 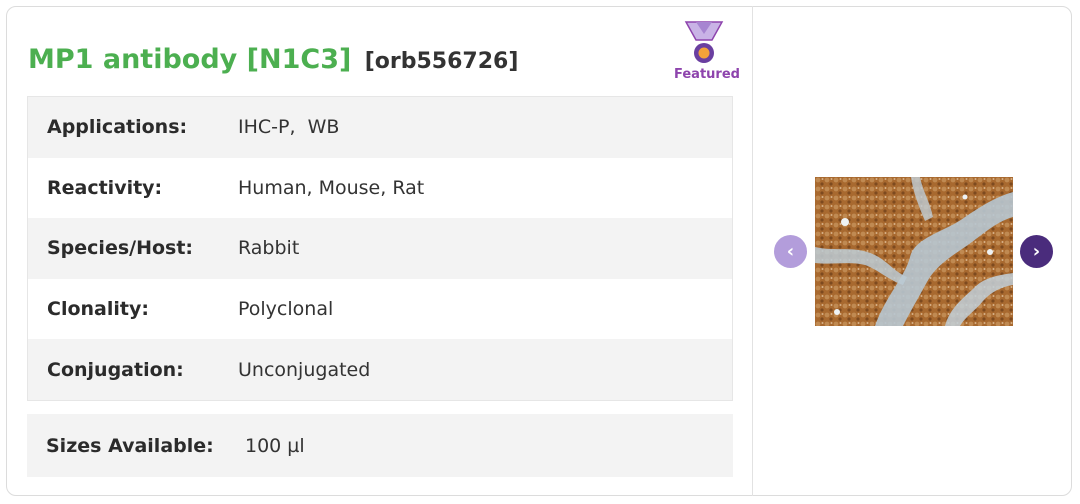 What do you see at coordinates (380, 127) in the screenshot?
I see `spec-row-applications: Applications: IHC-P, WB` at bounding box center [380, 127].